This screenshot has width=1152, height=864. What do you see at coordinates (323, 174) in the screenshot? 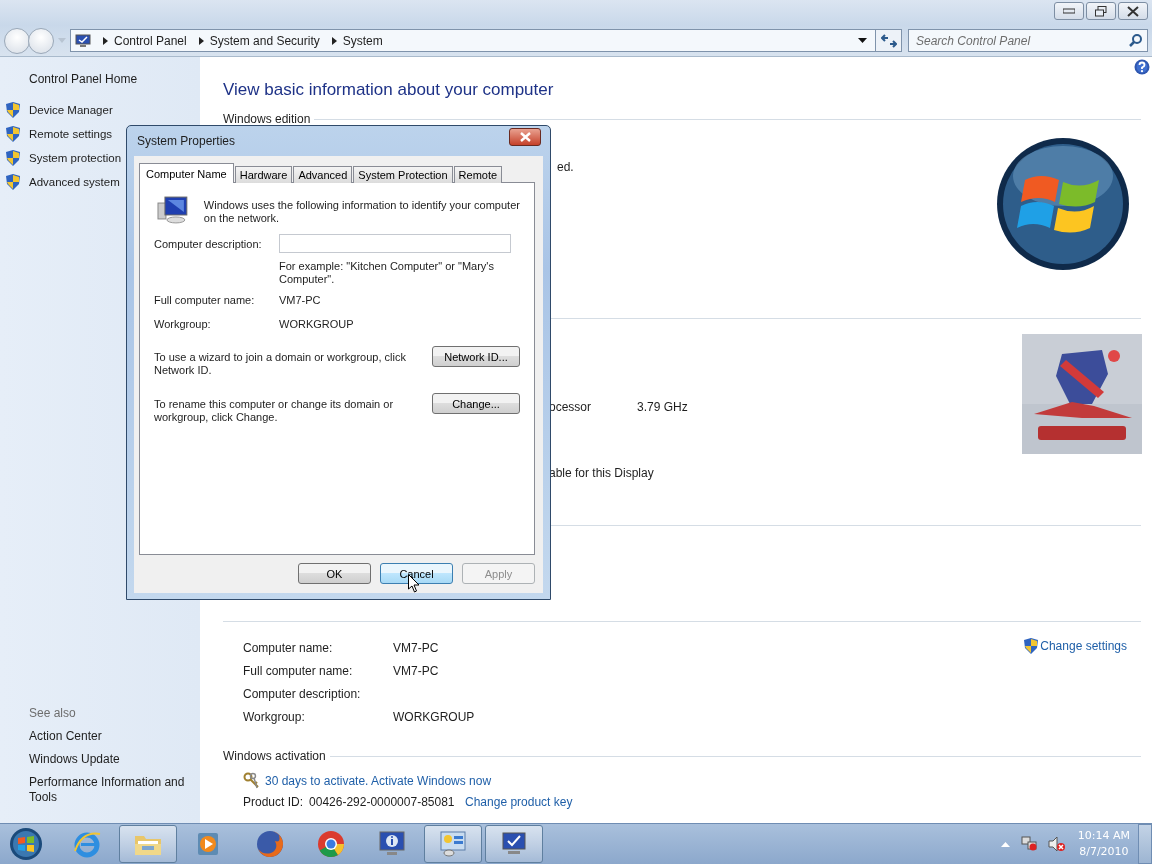
I see `tab: Advanced` at bounding box center [323, 174].